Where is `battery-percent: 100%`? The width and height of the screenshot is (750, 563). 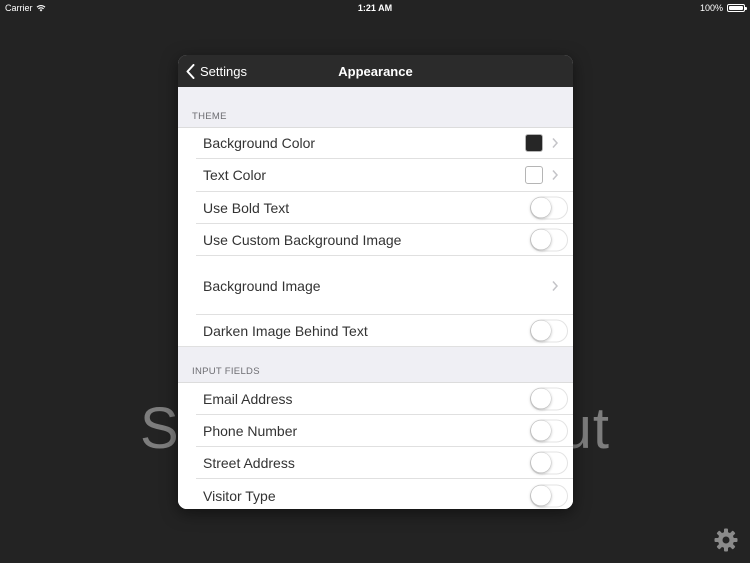
battery-percent: 100% is located at coordinates (711, 8).